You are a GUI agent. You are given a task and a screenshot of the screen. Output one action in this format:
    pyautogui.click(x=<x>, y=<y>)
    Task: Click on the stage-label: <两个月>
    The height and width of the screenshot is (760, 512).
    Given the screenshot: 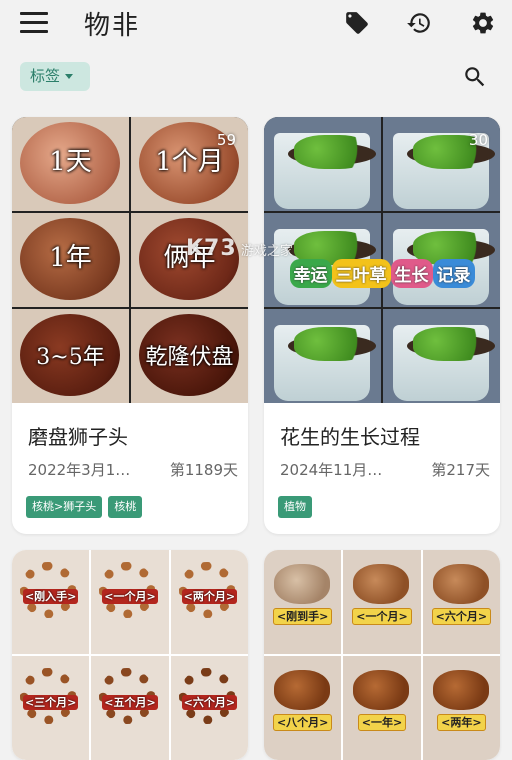 What is the action you would take?
    pyautogui.click(x=209, y=596)
    